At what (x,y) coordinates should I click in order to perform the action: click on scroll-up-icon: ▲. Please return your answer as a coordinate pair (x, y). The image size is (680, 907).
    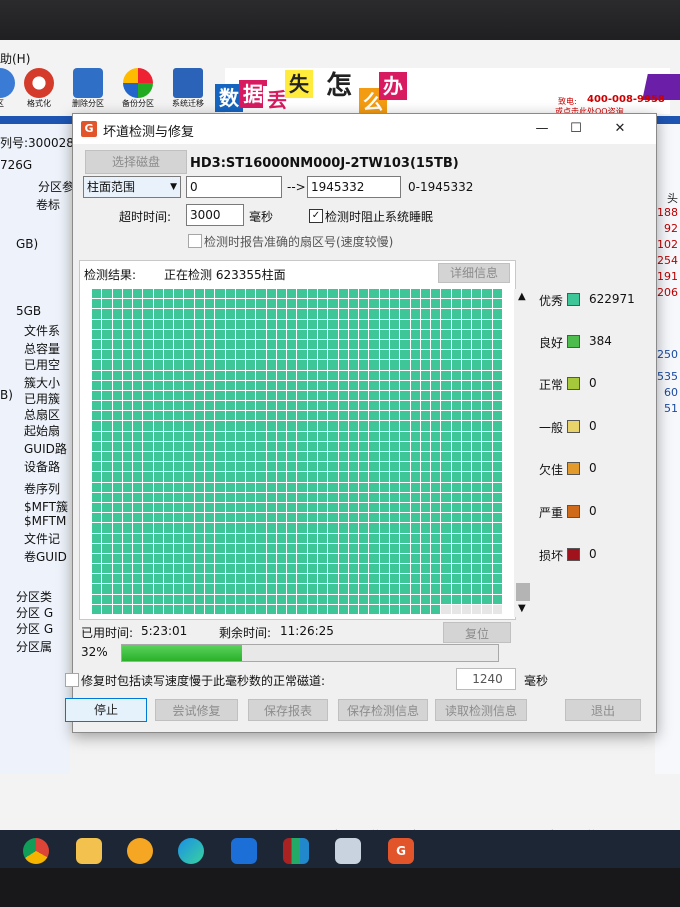
    Looking at the image, I should click on (522, 296).